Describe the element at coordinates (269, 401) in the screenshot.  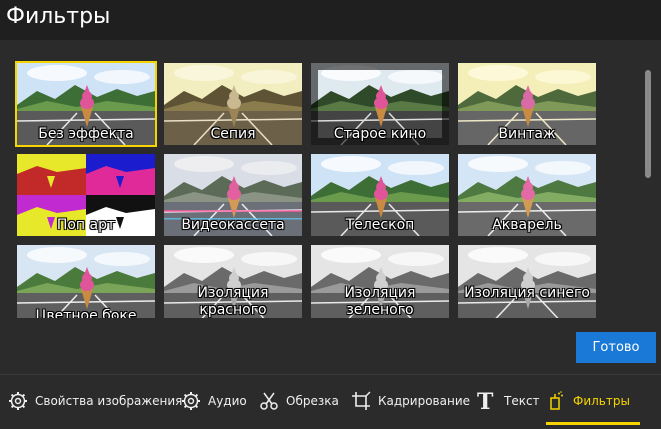
I see `scissors-icon` at that location.